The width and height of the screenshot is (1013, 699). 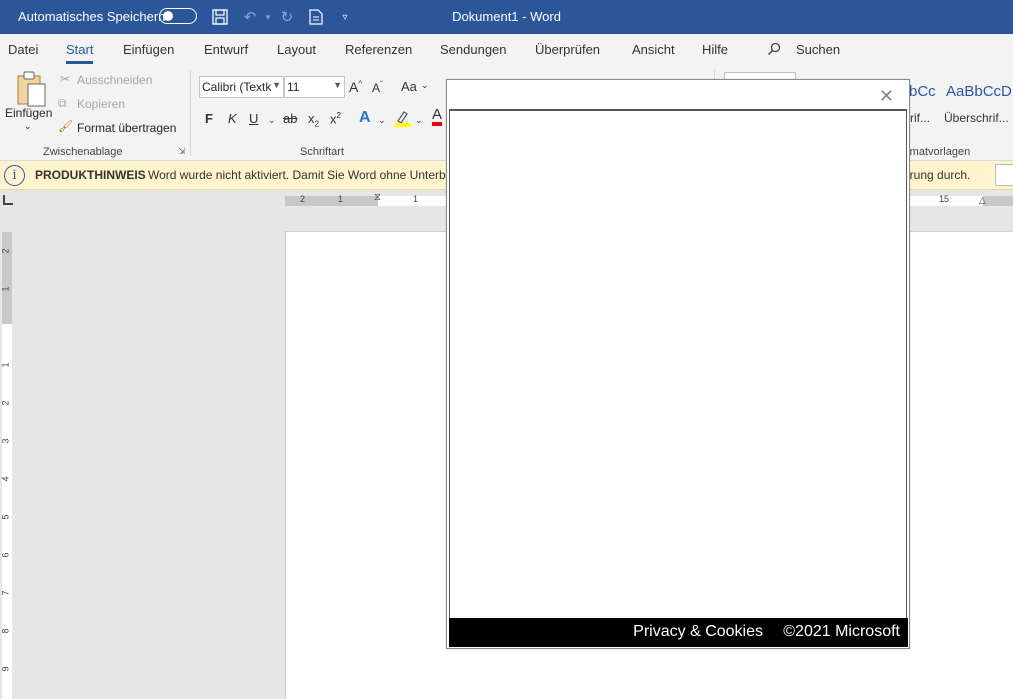 I want to click on indent-marker-icon: ⧖, so click(x=377, y=197).